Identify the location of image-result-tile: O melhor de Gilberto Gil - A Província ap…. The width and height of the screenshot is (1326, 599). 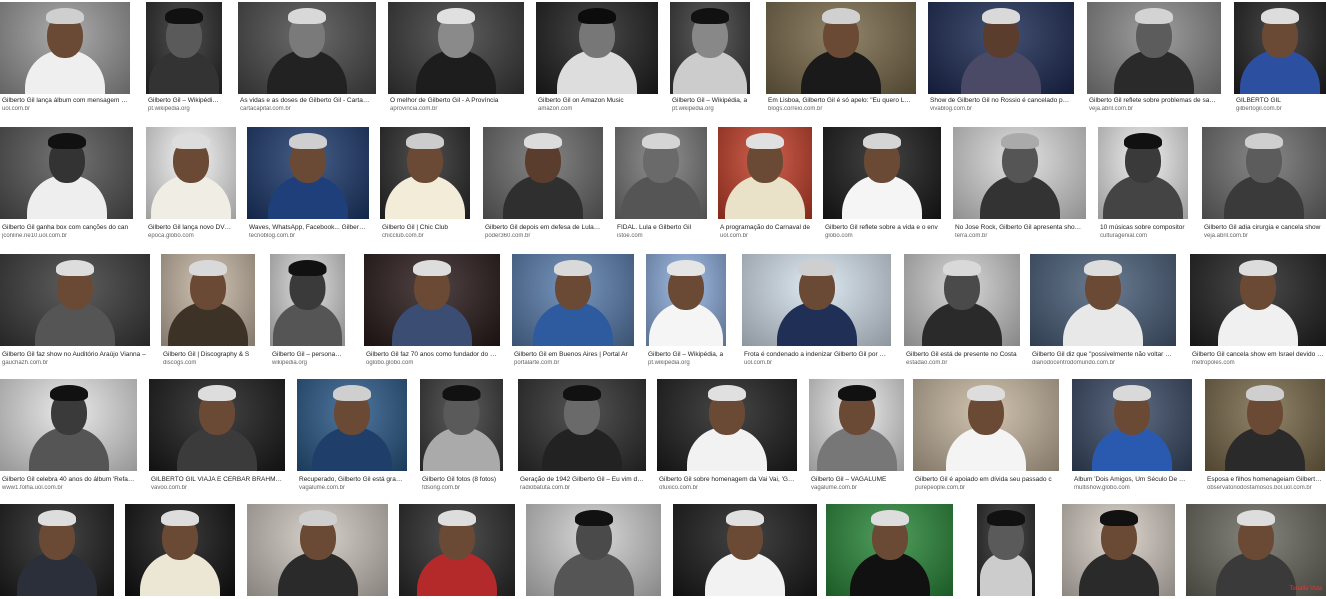
(456, 60).